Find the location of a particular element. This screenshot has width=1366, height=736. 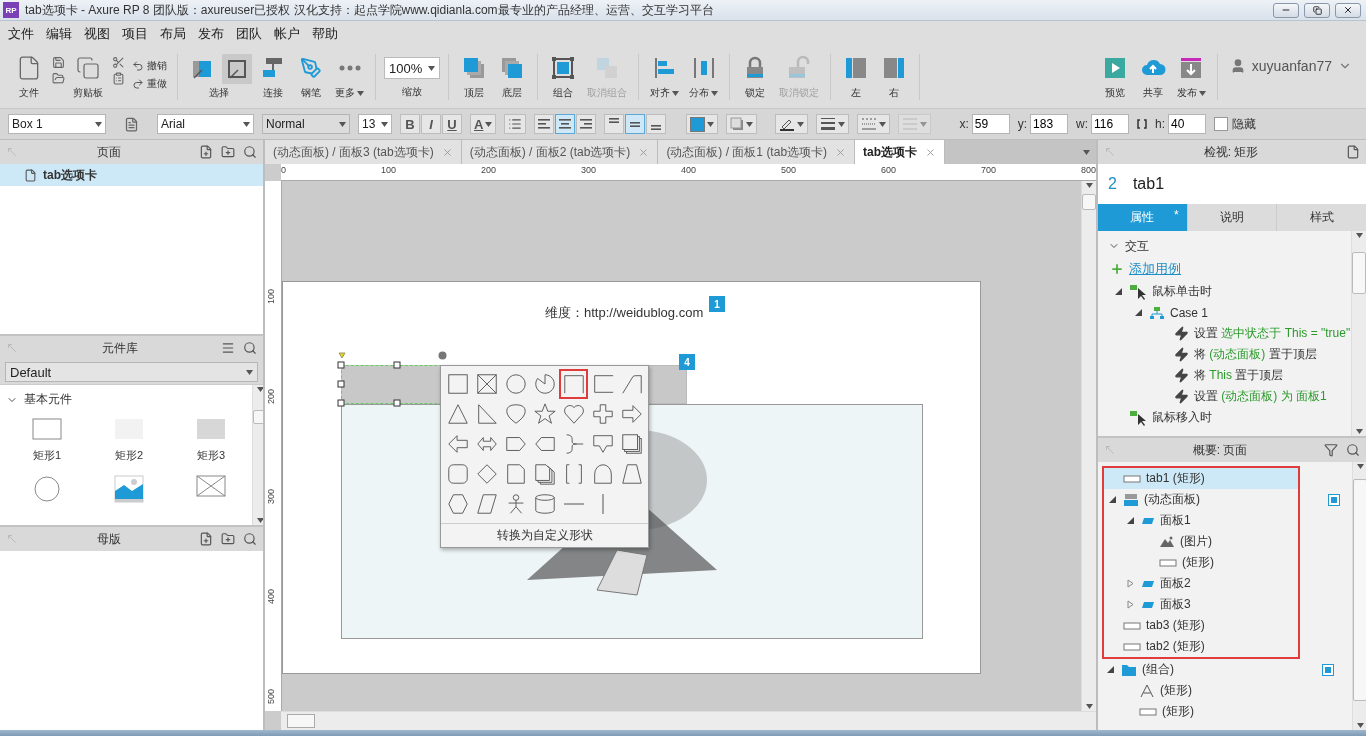

user-menu: xuyuanfan77 is located at coordinates (1291, 77).